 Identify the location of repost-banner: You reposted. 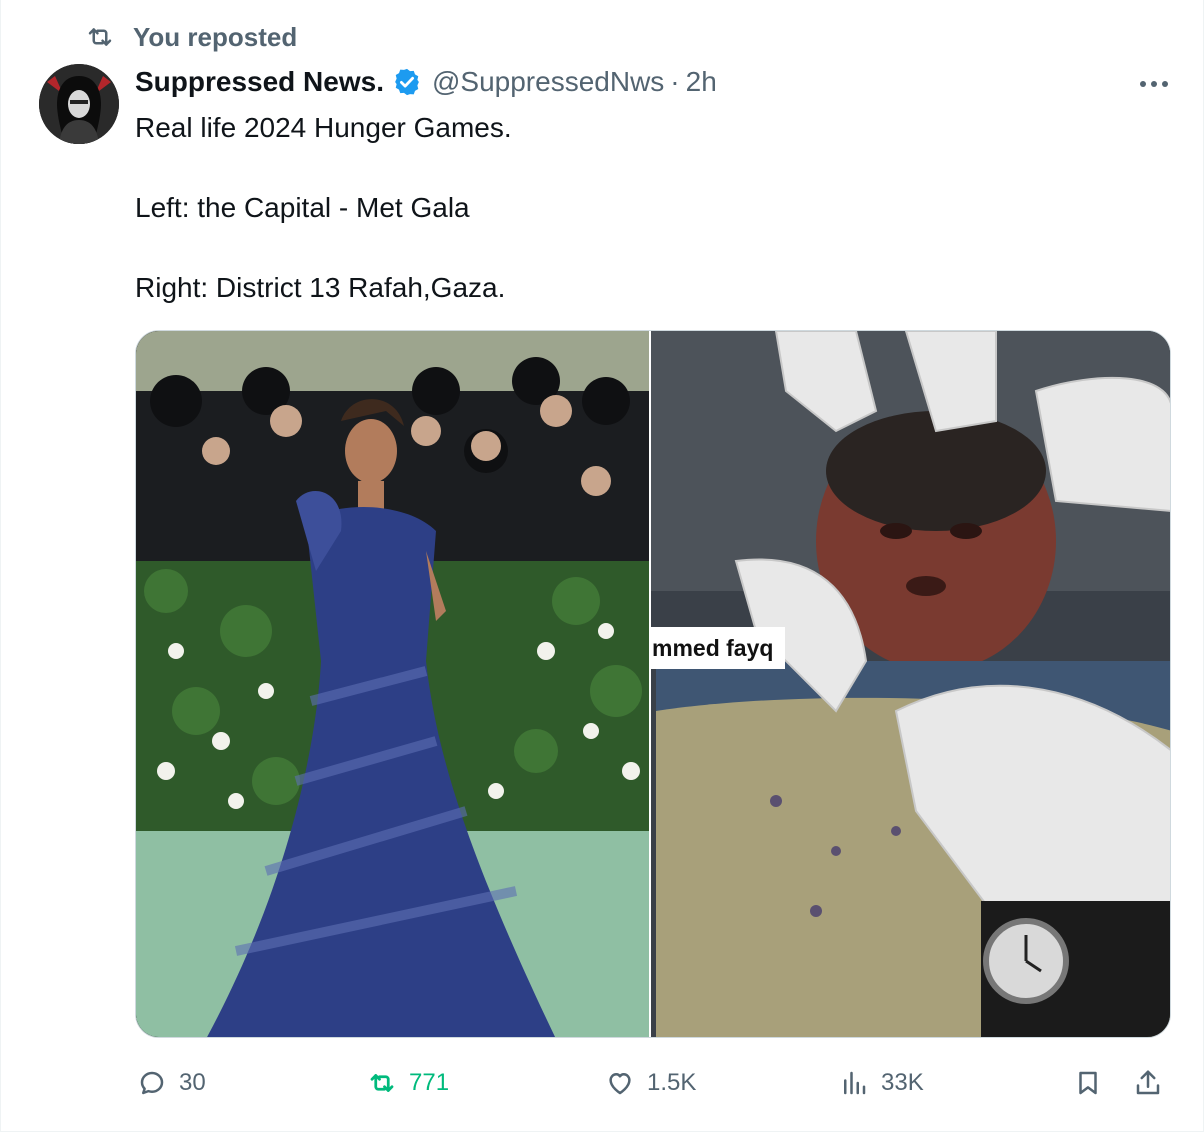
(191, 37).